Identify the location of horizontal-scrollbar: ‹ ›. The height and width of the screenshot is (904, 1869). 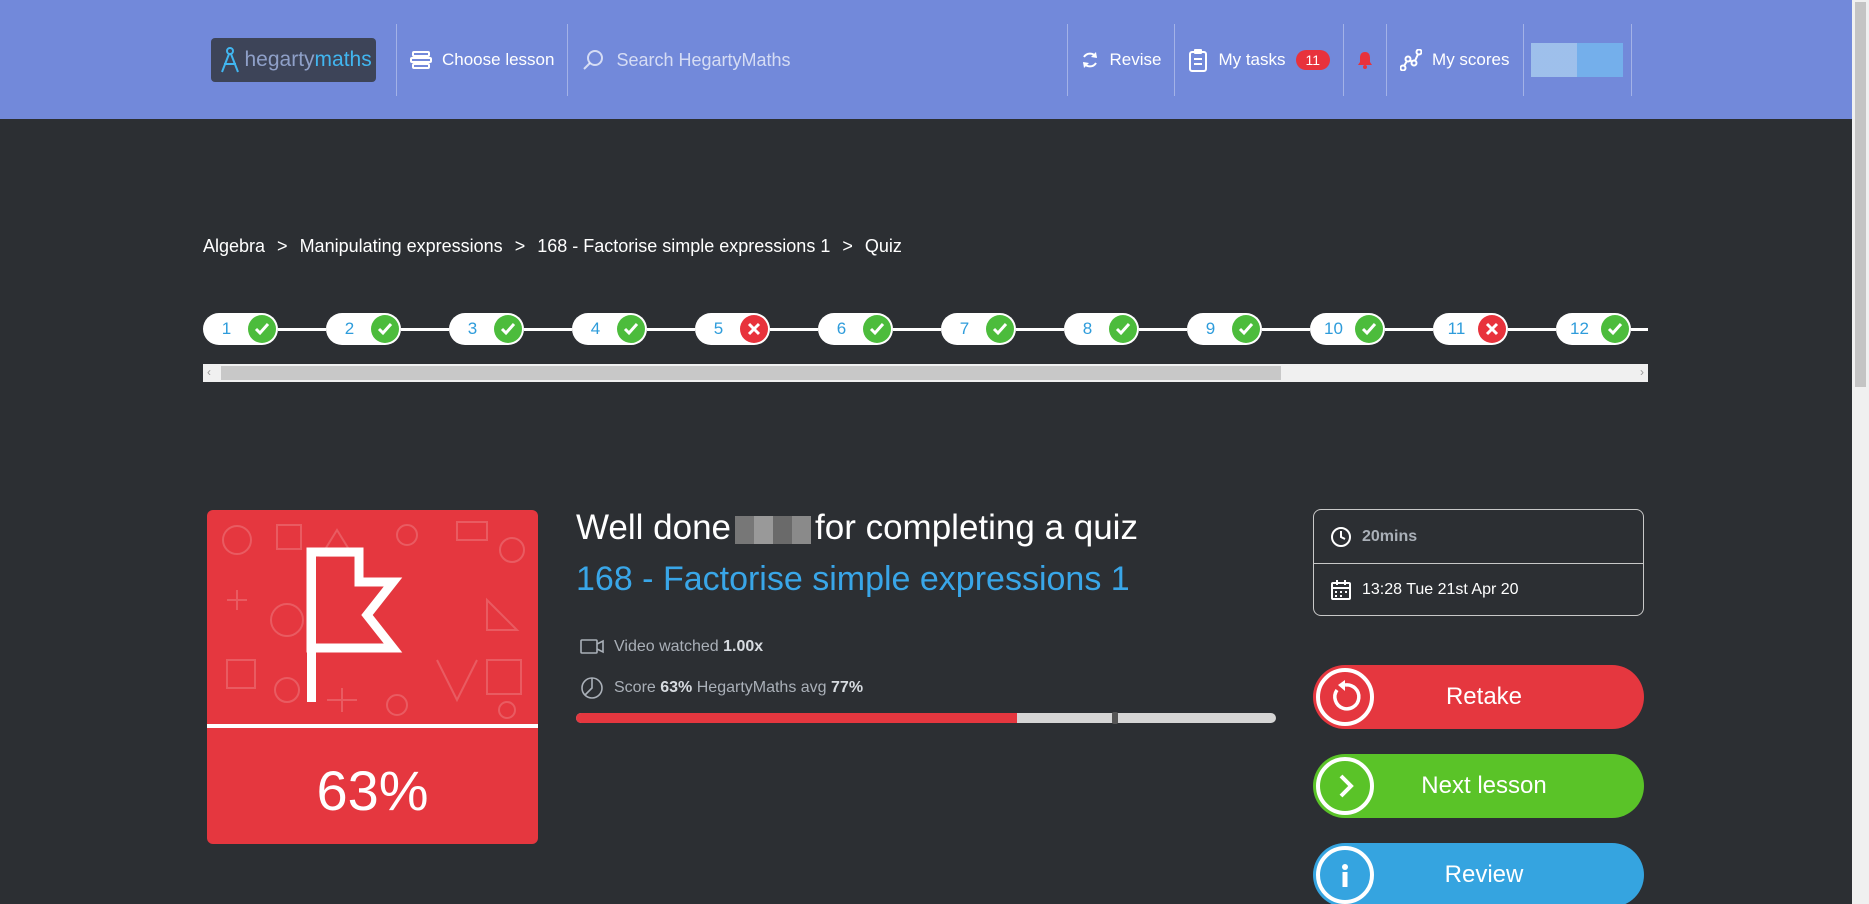
(925, 373).